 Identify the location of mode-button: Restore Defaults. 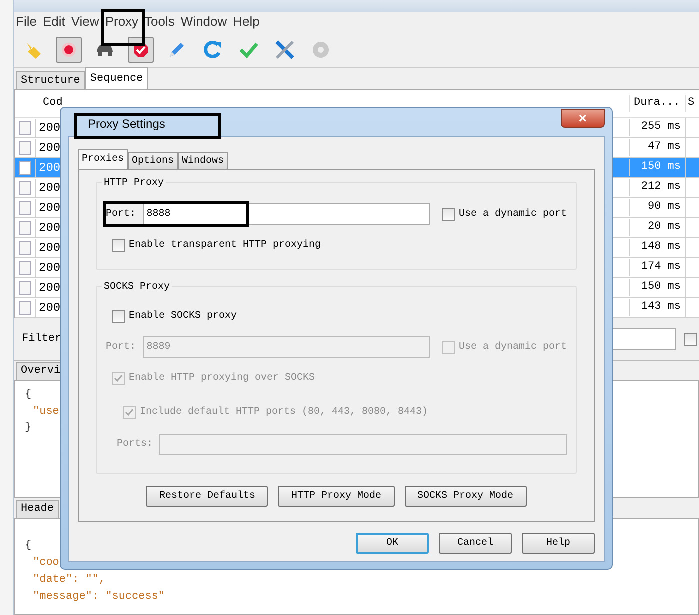
(207, 496).